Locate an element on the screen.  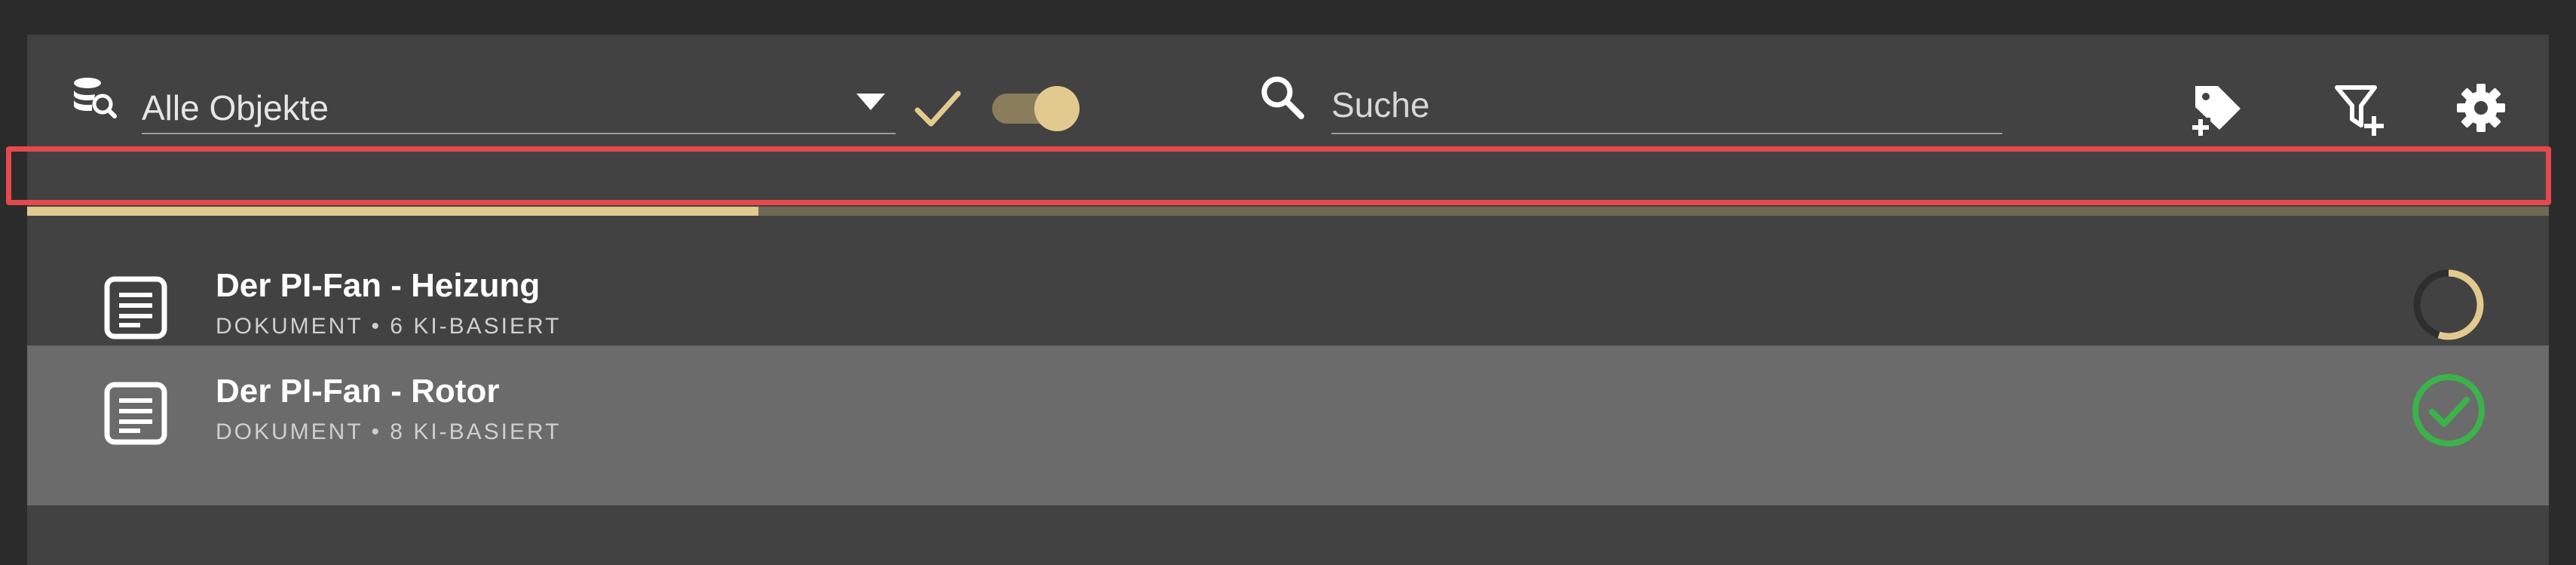
item-title: Der PI-Fan - Rotor is located at coordinates (358, 391).